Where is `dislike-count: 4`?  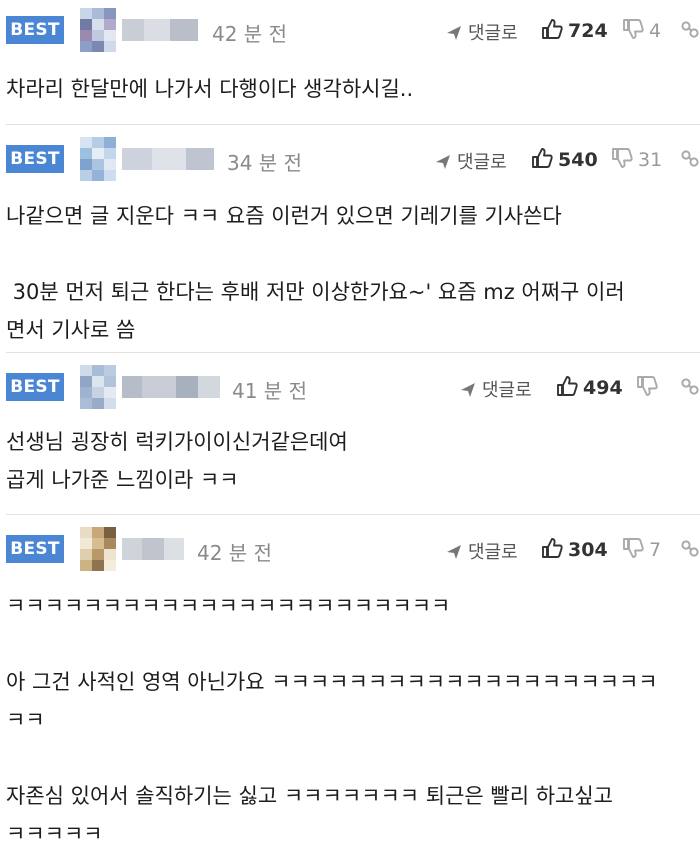
dislike-count: 4 is located at coordinates (655, 31).